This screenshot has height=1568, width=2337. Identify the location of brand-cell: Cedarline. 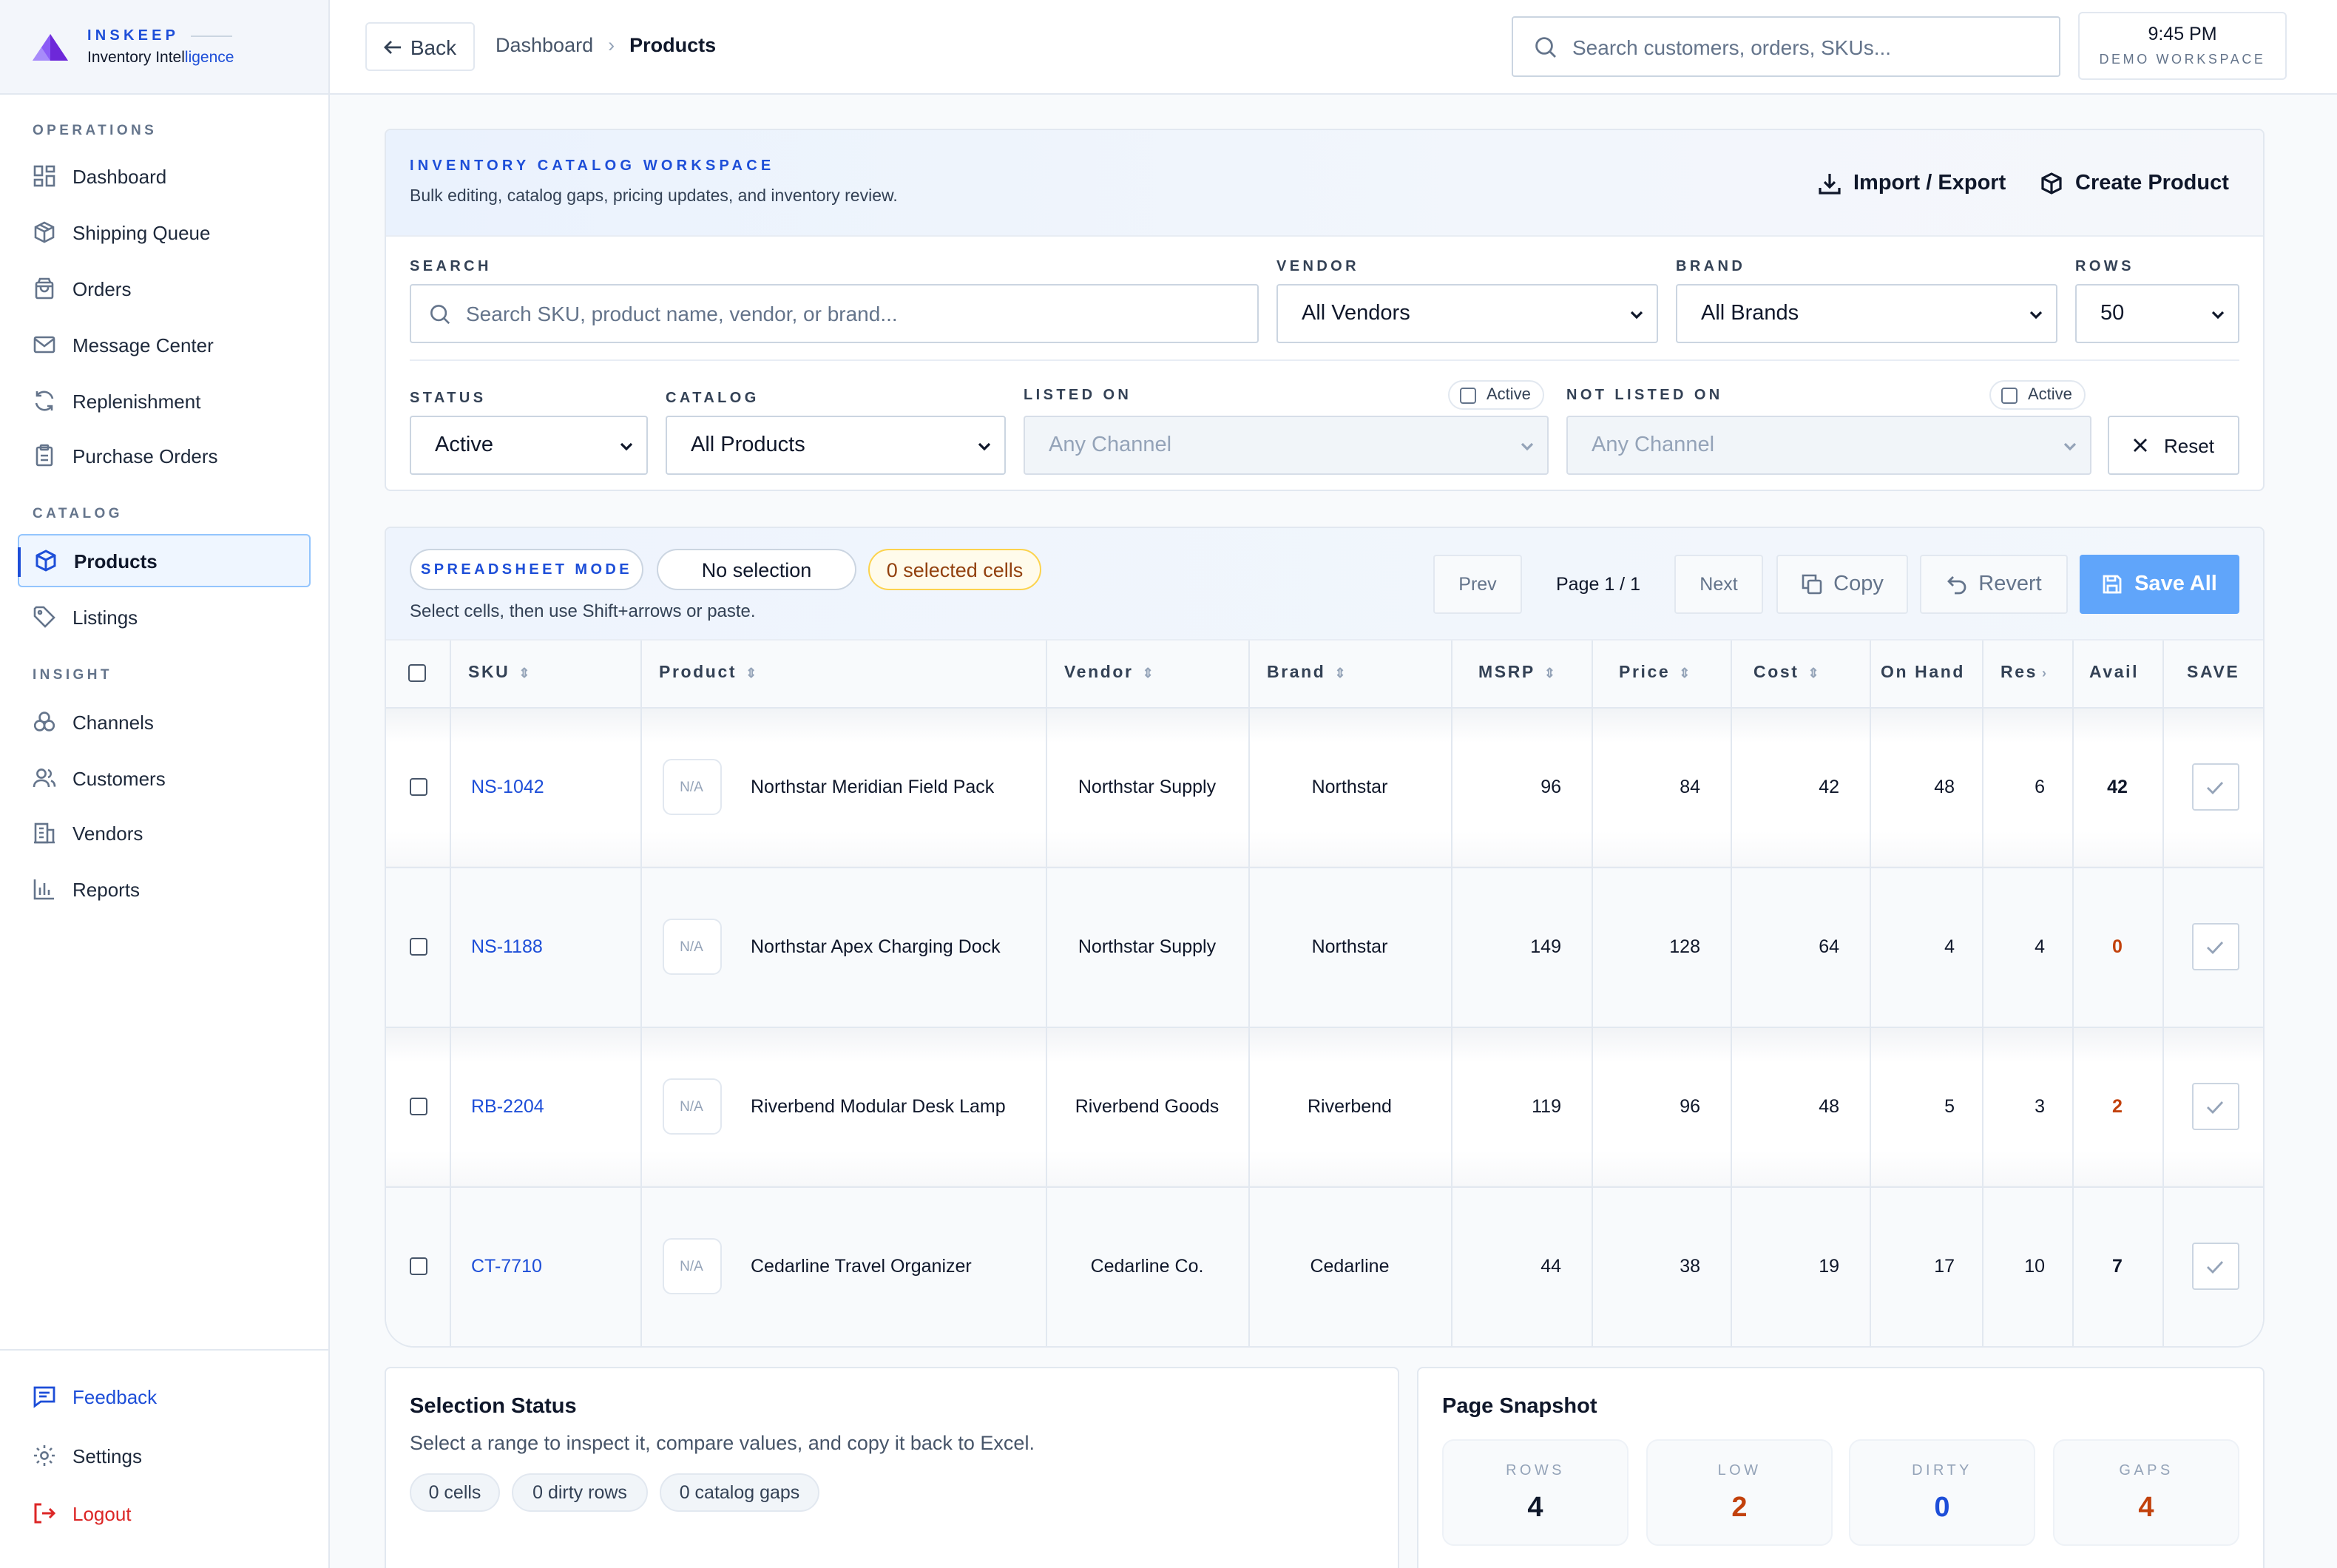
(1350, 1266).